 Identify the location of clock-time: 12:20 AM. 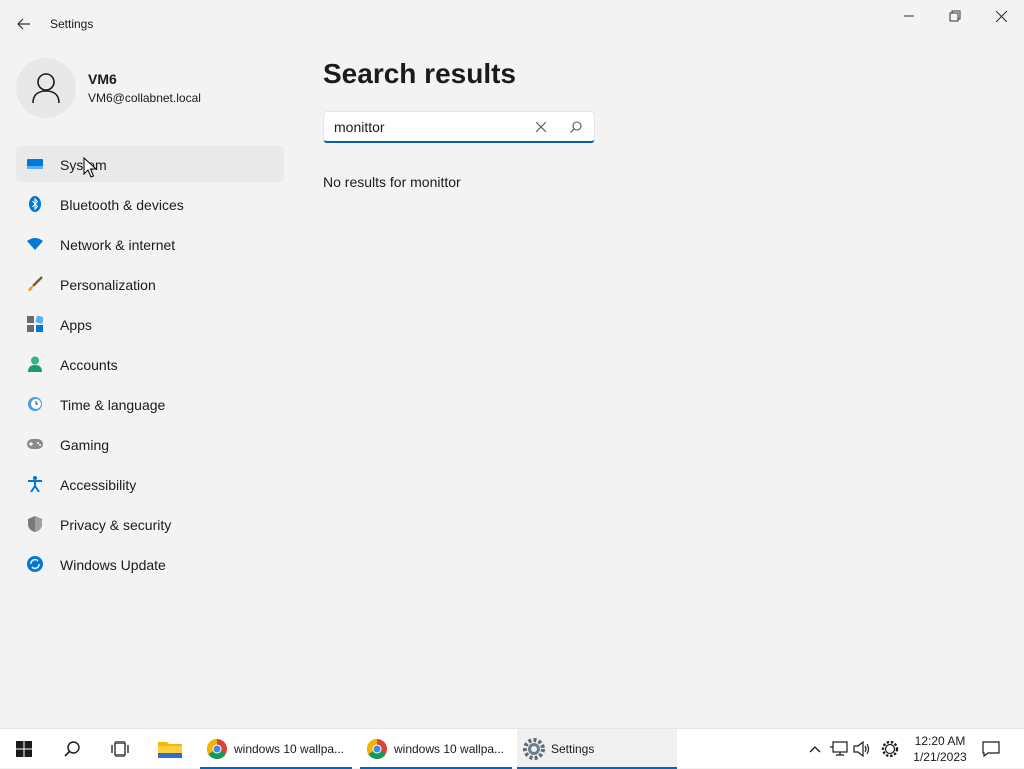
(940, 741).